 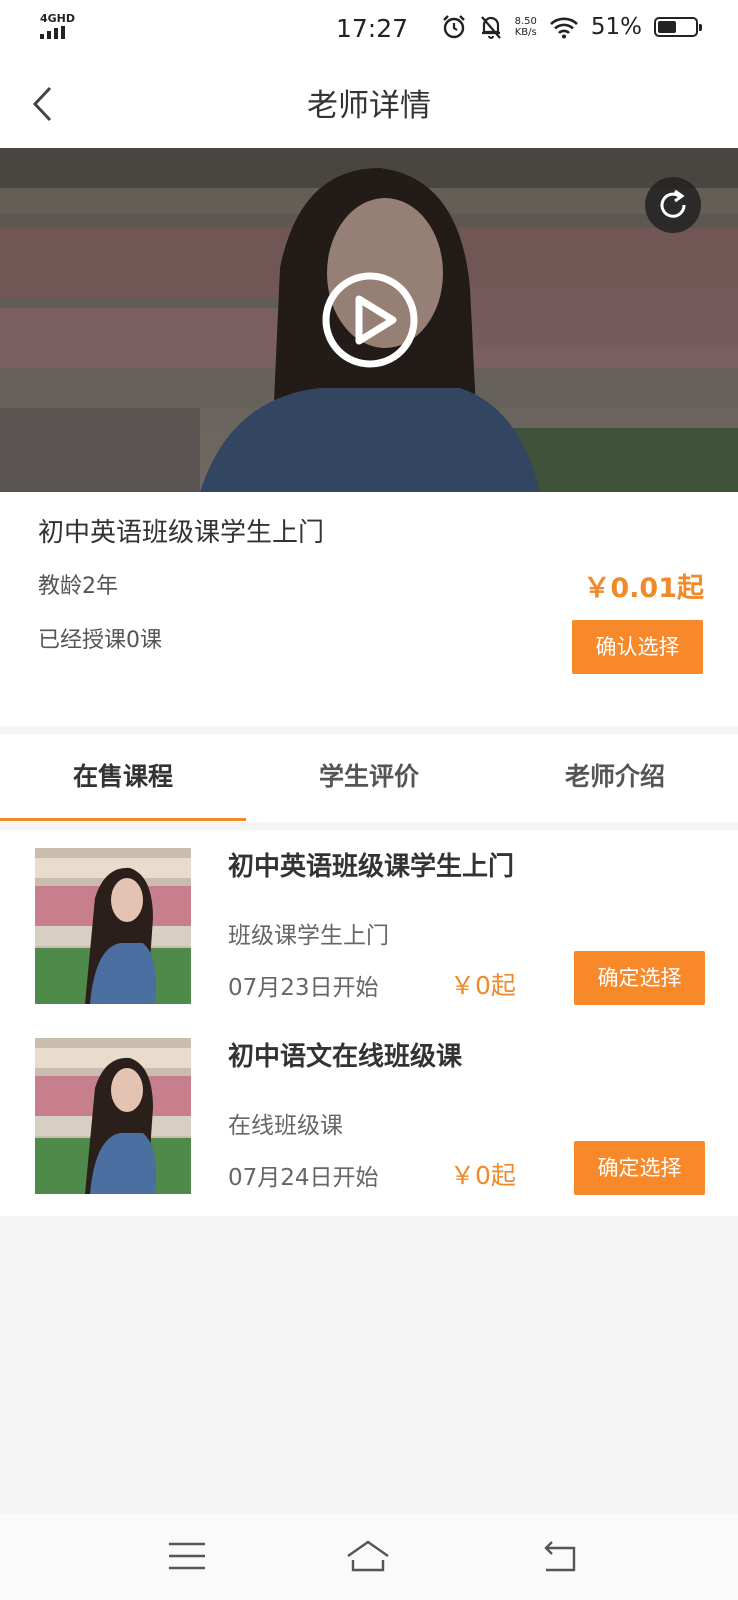 I want to click on mute-bell-icon, so click(x=490, y=27).